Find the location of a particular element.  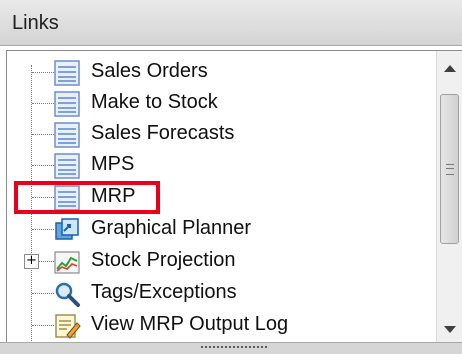

tree-item-mps: MPS is located at coordinates (222, 165).